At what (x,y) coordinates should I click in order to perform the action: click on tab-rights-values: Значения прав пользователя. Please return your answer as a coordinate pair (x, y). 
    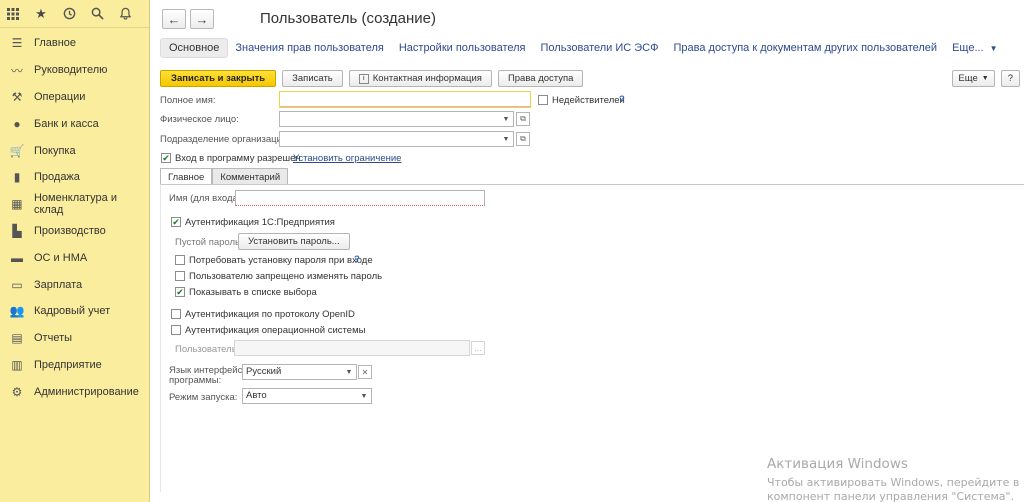
    Looking at the image, I should click on (309, 48).